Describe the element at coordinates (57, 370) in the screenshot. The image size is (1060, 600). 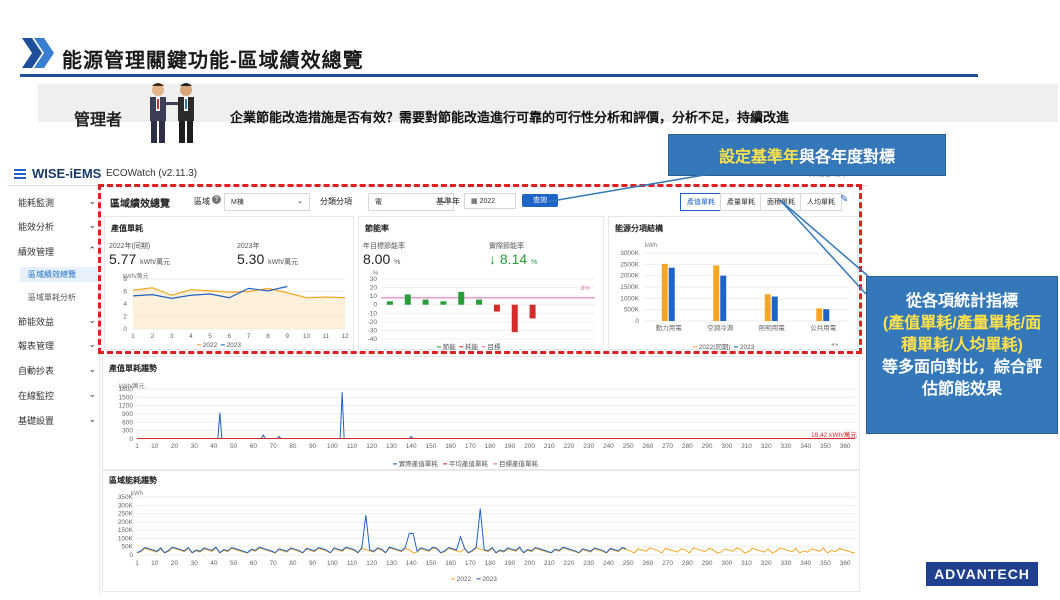
I see `sidebar-item-meter-reading: 自動抄表 ⌄` at that location.